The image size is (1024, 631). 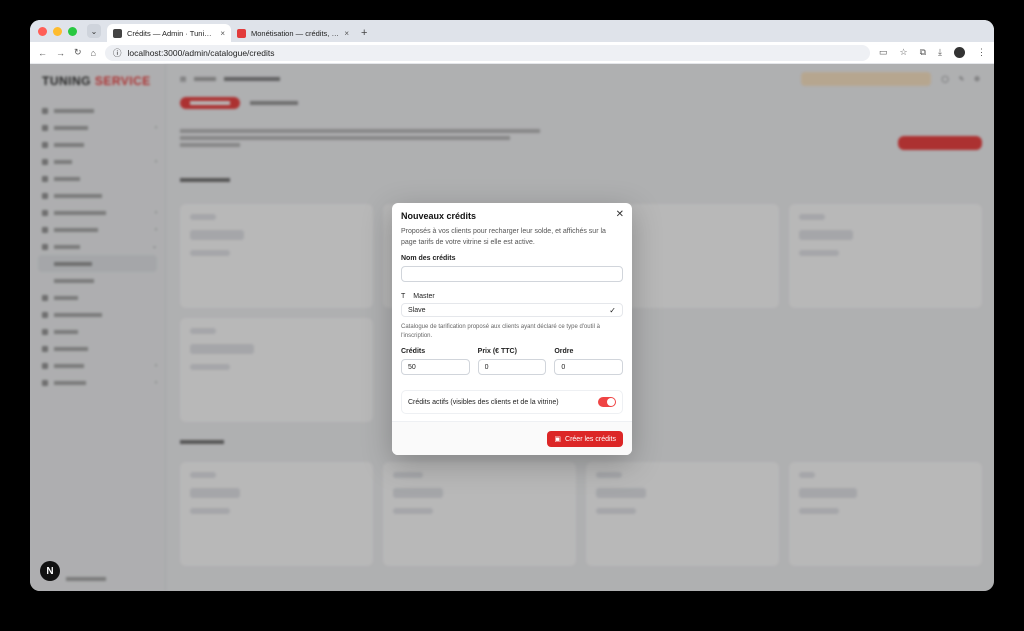 I want to click on tab-title: Crédits — Admin · Tuning Service, so click(x=171, y=33).